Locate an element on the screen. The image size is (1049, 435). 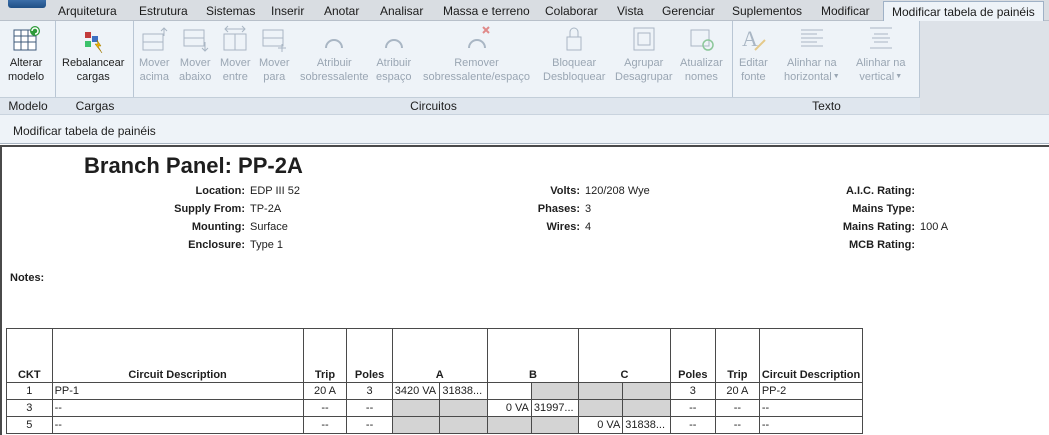
tab-arquitetura: Arquitetura is located at coordinates (87, 12).